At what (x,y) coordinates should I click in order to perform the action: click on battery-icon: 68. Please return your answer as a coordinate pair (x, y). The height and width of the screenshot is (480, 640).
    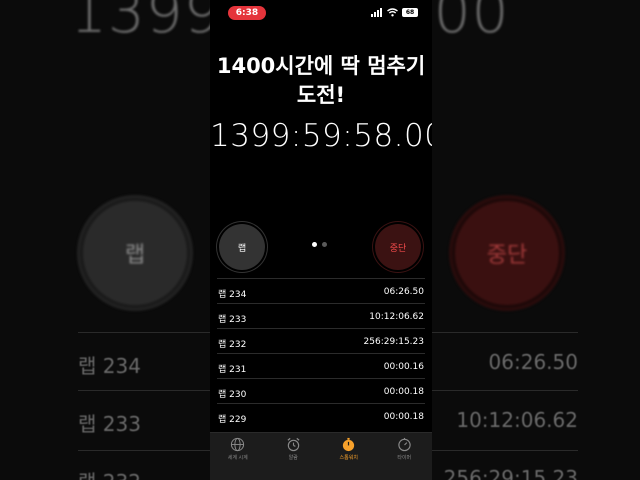
    Looking at the image, I should click on (410, 12).